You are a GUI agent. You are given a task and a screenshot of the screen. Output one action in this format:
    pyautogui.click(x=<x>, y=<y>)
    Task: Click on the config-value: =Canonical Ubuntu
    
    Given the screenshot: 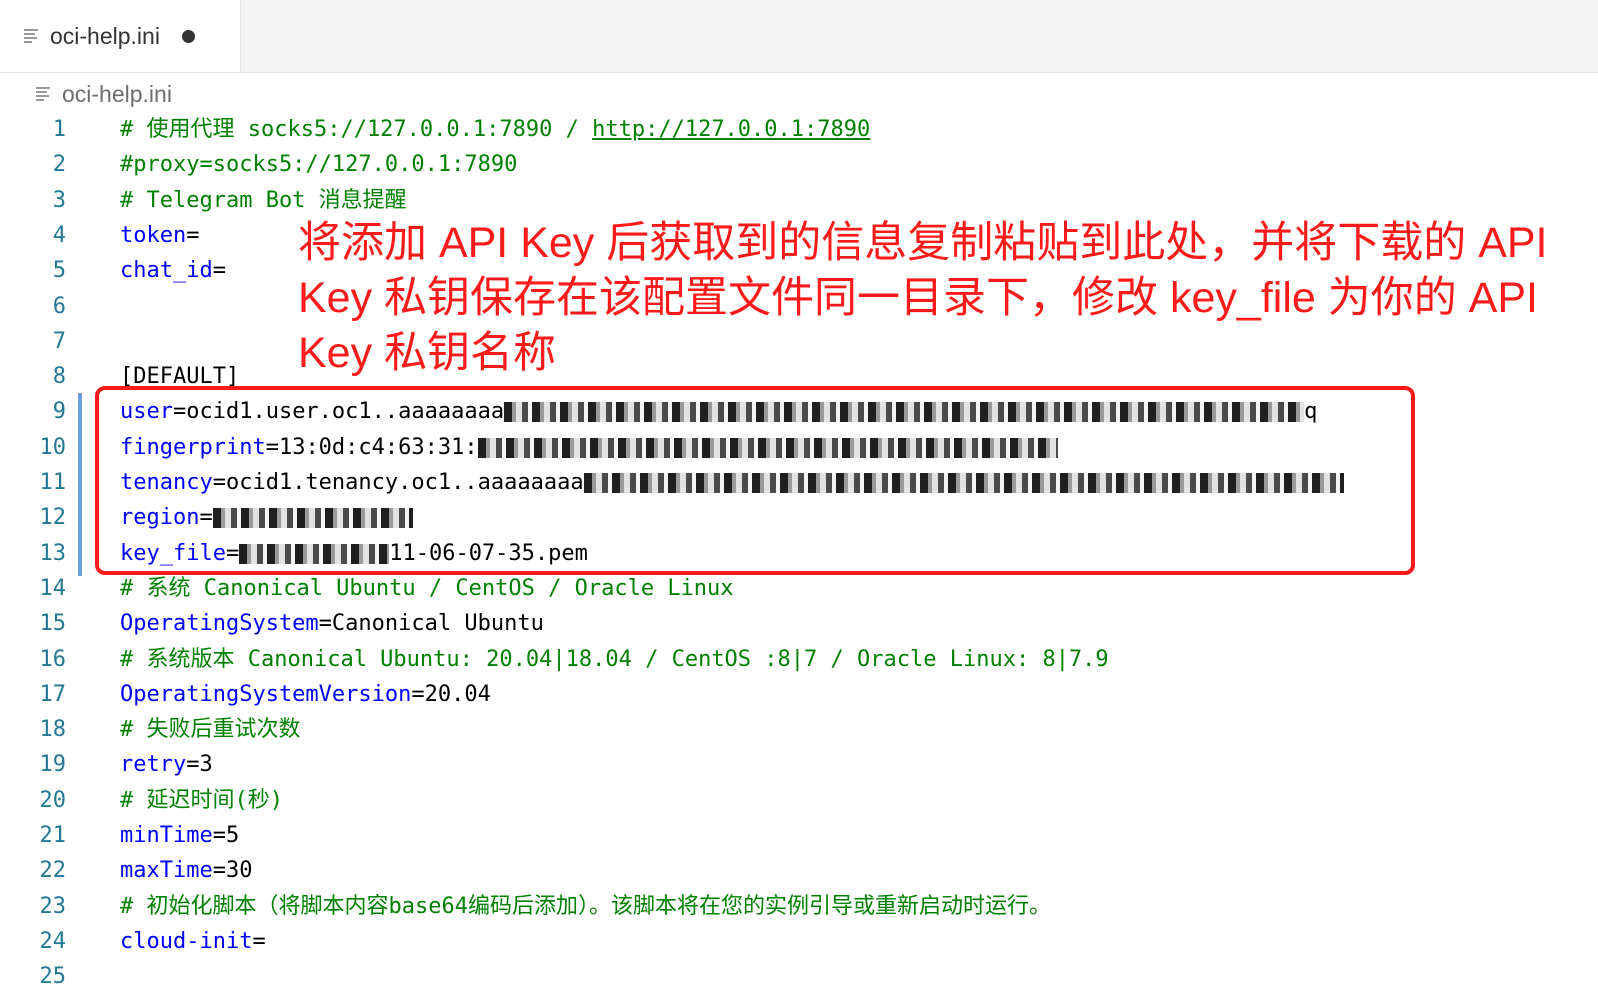 What is the action you would take?
    pyautogui.click(x=431, y=624)
    